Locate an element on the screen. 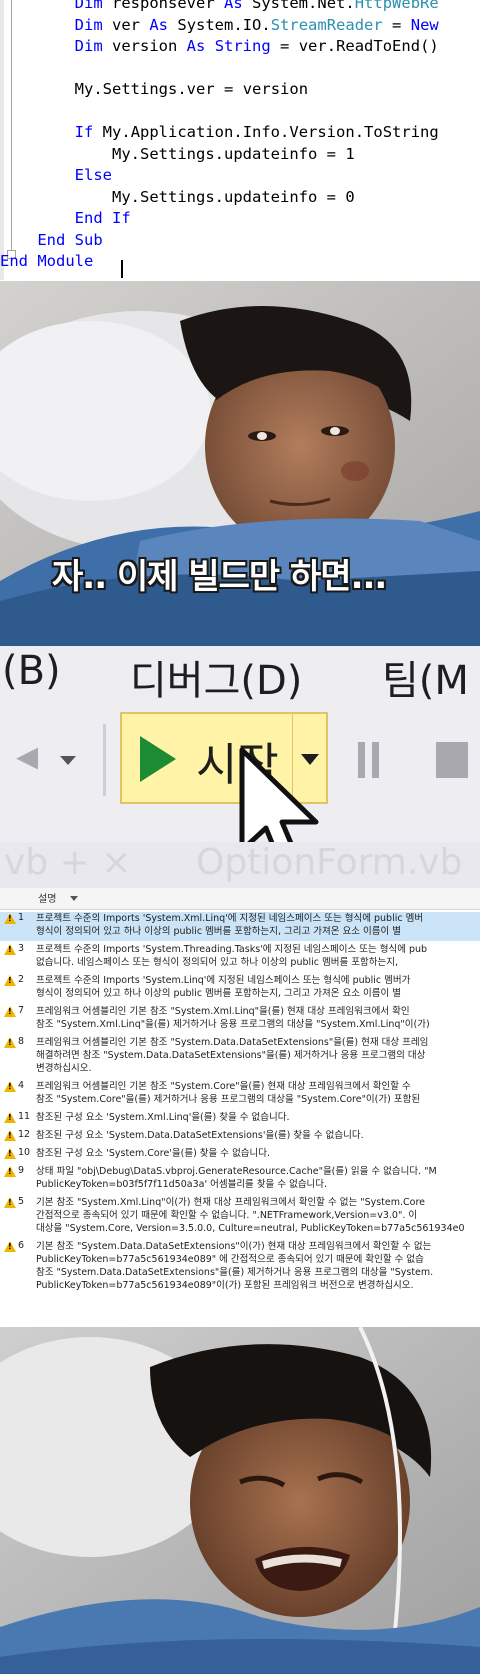 This screenshot has height=1674, width=480. text-caret is located at coordinates (122, 269).